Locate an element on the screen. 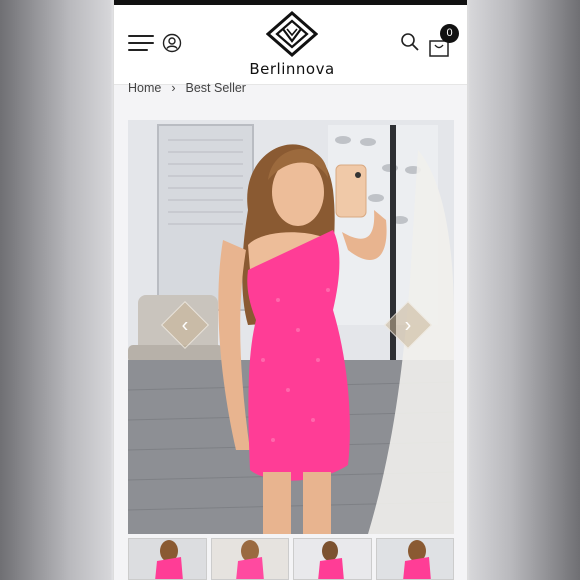 Image resolution: width=580 pixels, height=580 pixels. breadcrumb-underlay is located at coordinates (290, 103).